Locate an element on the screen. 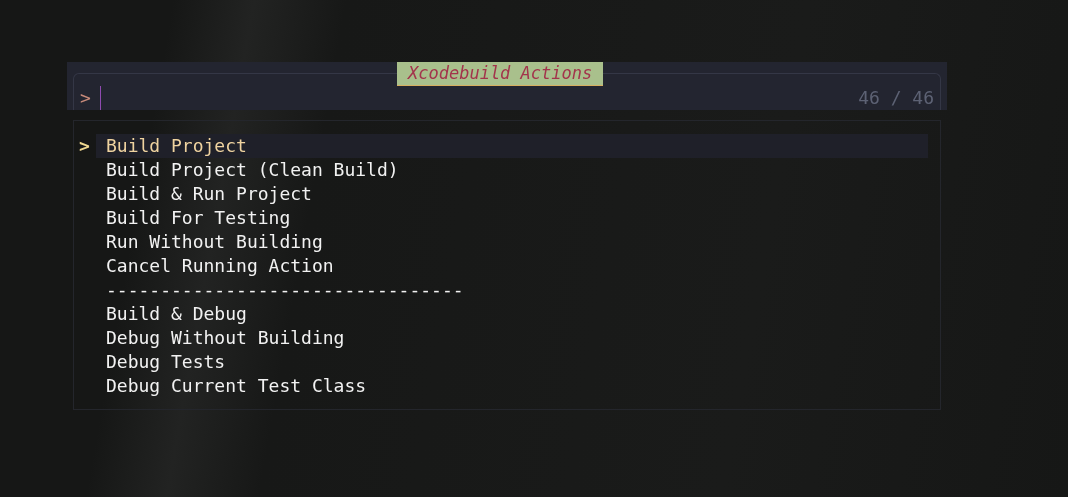 The width and height of the screenshot is (1068, 497). prompt-prefix: > is located at coordinates (85, 98).